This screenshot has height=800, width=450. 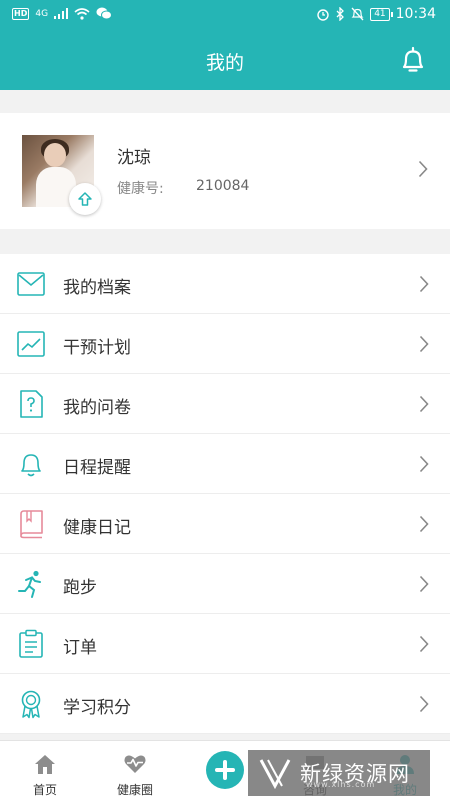 I want to click on hd-badge: HD, so click(x=21, y=13).